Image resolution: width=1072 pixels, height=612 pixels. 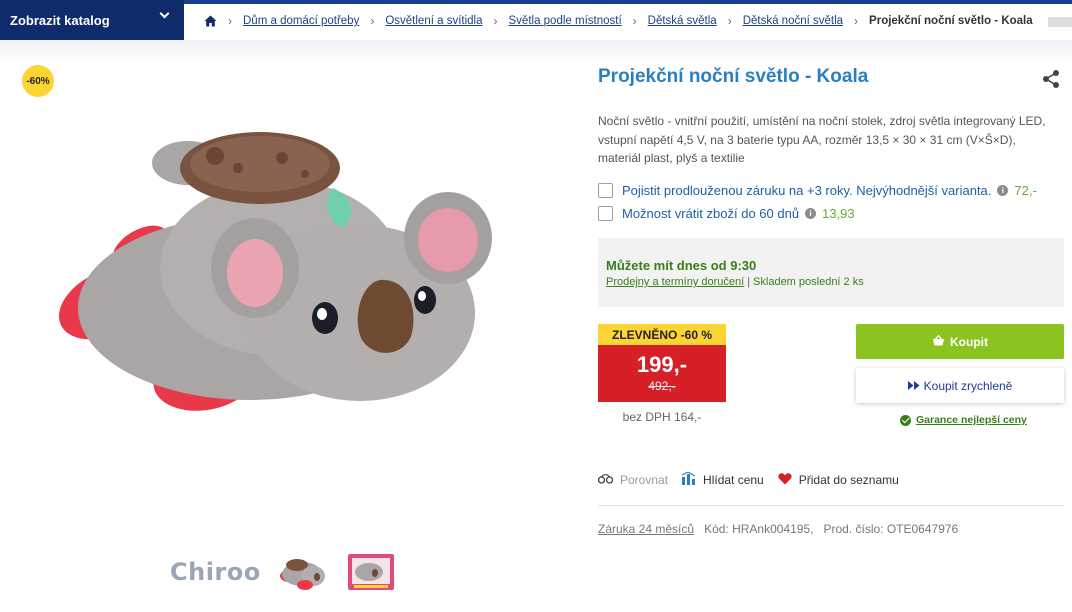 What do you see at coordinates (565, 21) in the screenshot?
I see `breadcrumb-link: Světla podle místností` at bounding box center [565, 21].